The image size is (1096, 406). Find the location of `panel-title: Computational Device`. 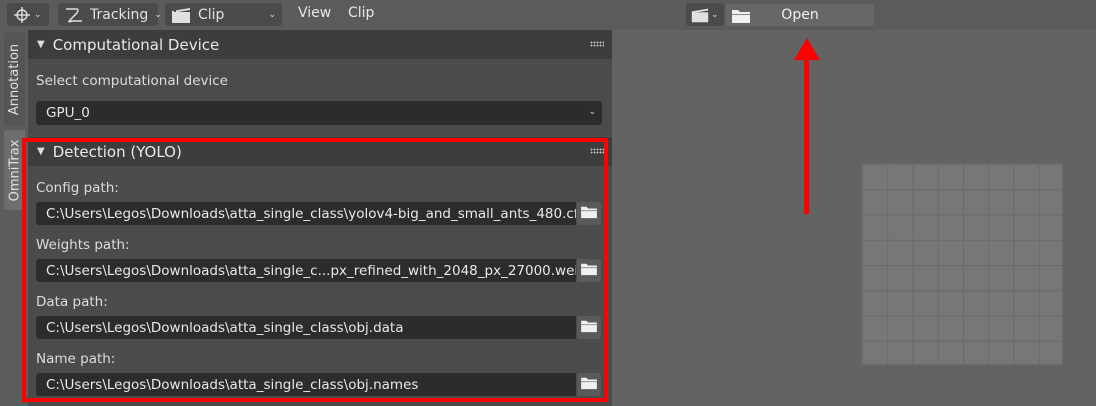

panel-title: Computational Device is located at coordinates (136, 44).